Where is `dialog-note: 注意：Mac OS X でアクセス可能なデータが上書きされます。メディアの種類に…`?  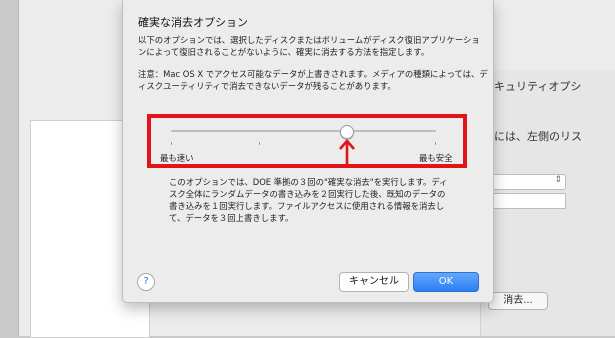
dialog-note: 注意：Mac OS X でアクセス可能なデータが上書きされます。メディアの種類に… is located at coordinates (313, 80).